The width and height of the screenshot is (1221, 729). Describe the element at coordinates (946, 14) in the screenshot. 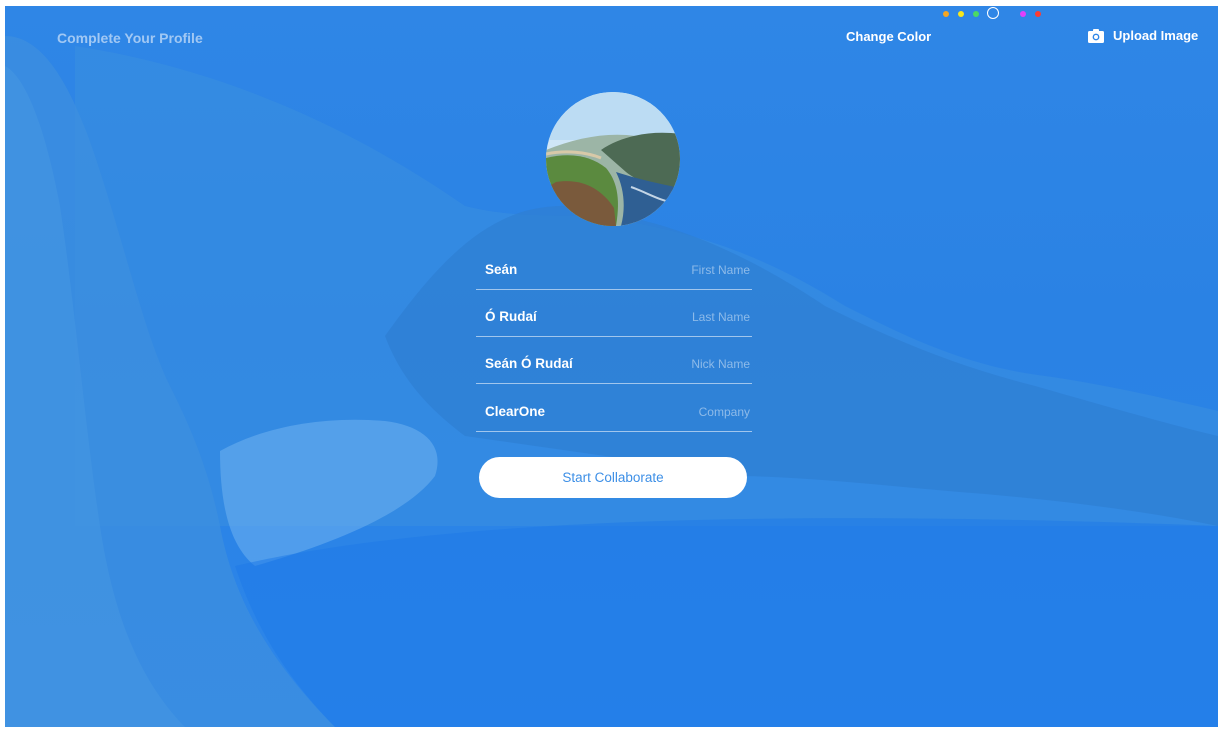

I see `color-swatch-orange` at that location.